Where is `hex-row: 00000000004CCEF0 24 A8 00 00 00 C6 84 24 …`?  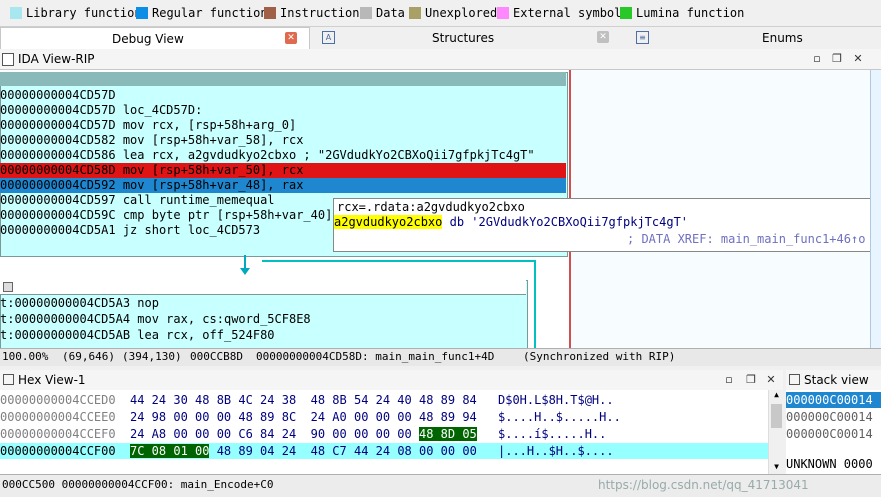
hex-row: 00000000004CCEF0 24 A8 00 00 00 C6 84 24 … is located at coordinates (384, 434).